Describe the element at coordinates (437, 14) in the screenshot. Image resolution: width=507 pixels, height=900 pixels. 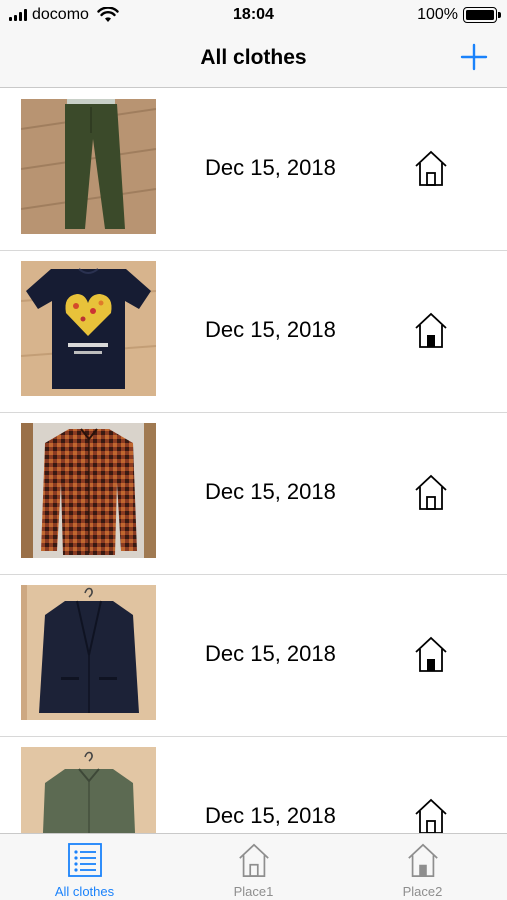
I see `battery-percent: 100%` at that location.